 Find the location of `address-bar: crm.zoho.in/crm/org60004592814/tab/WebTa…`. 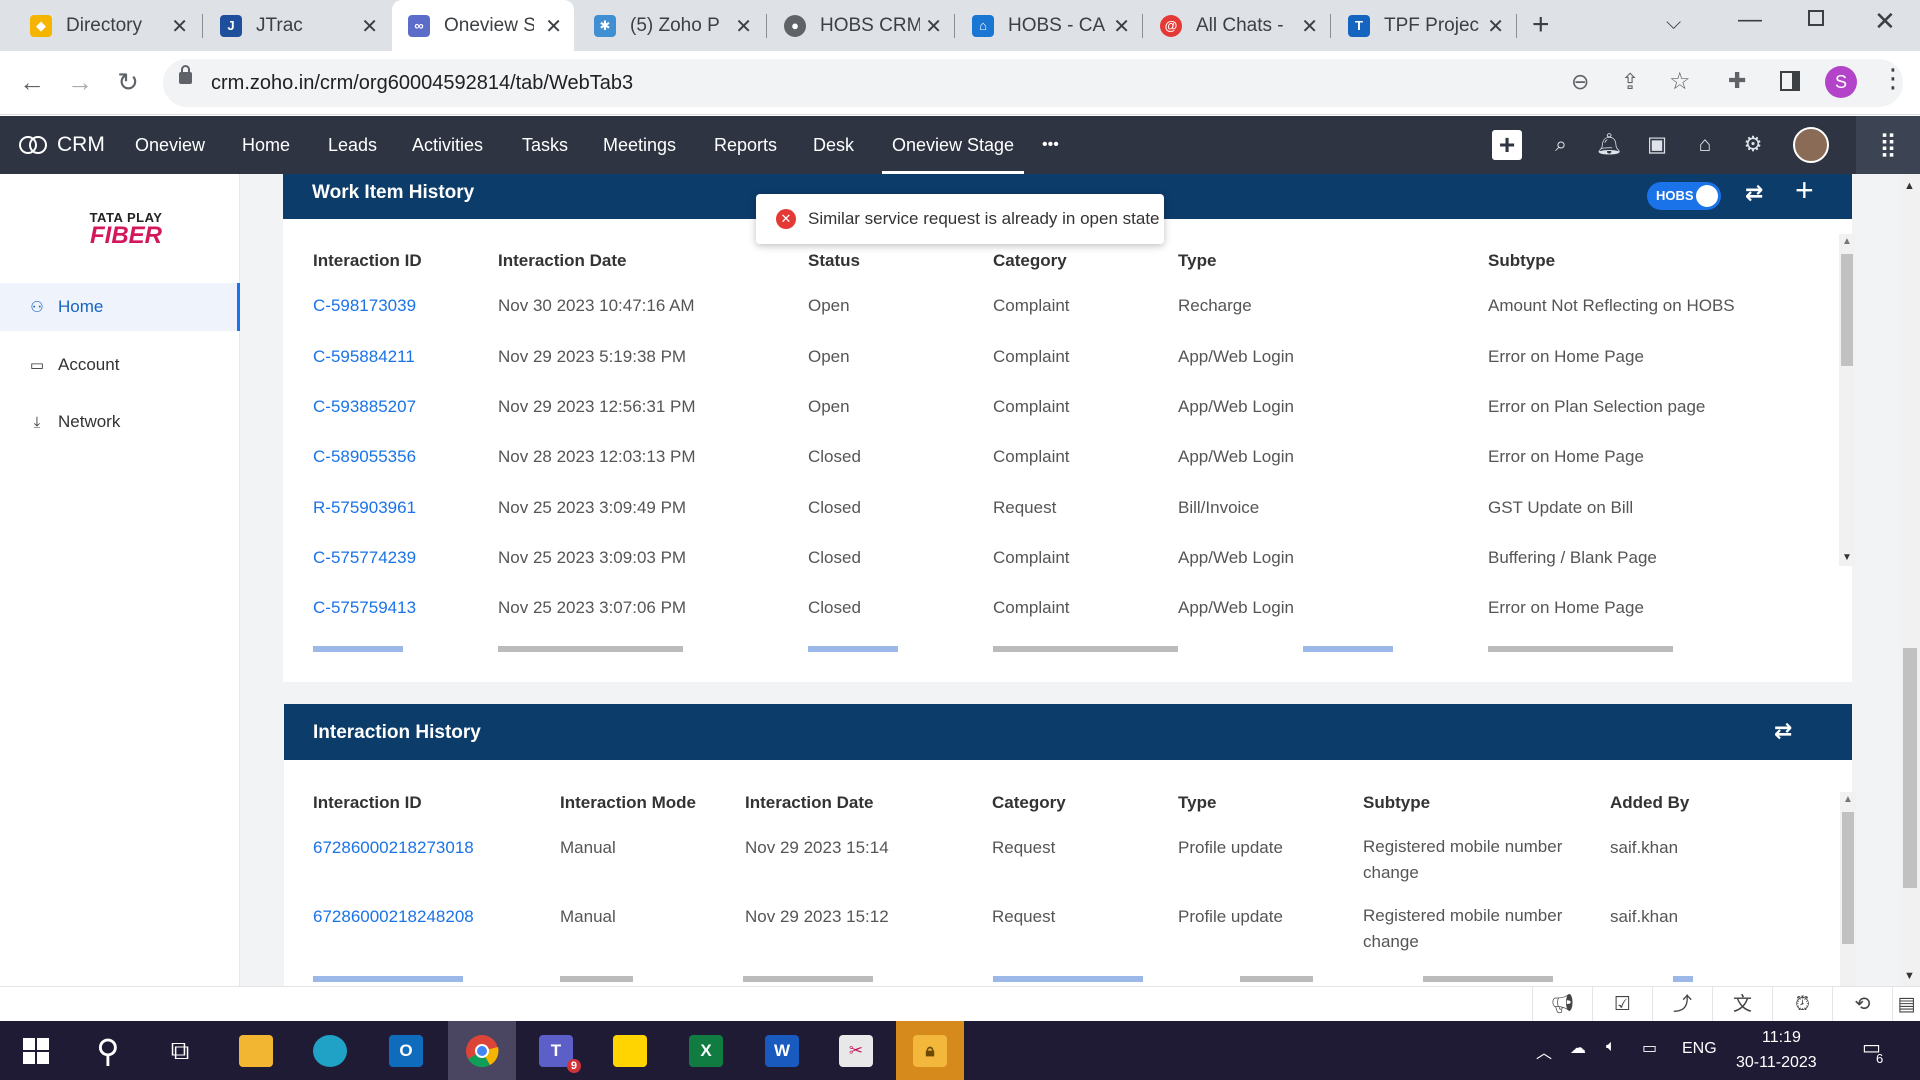

address-bar: crm.zoho.in/crm/org60004592814/tab/WebTa… is located at coordinates (1033, 83).